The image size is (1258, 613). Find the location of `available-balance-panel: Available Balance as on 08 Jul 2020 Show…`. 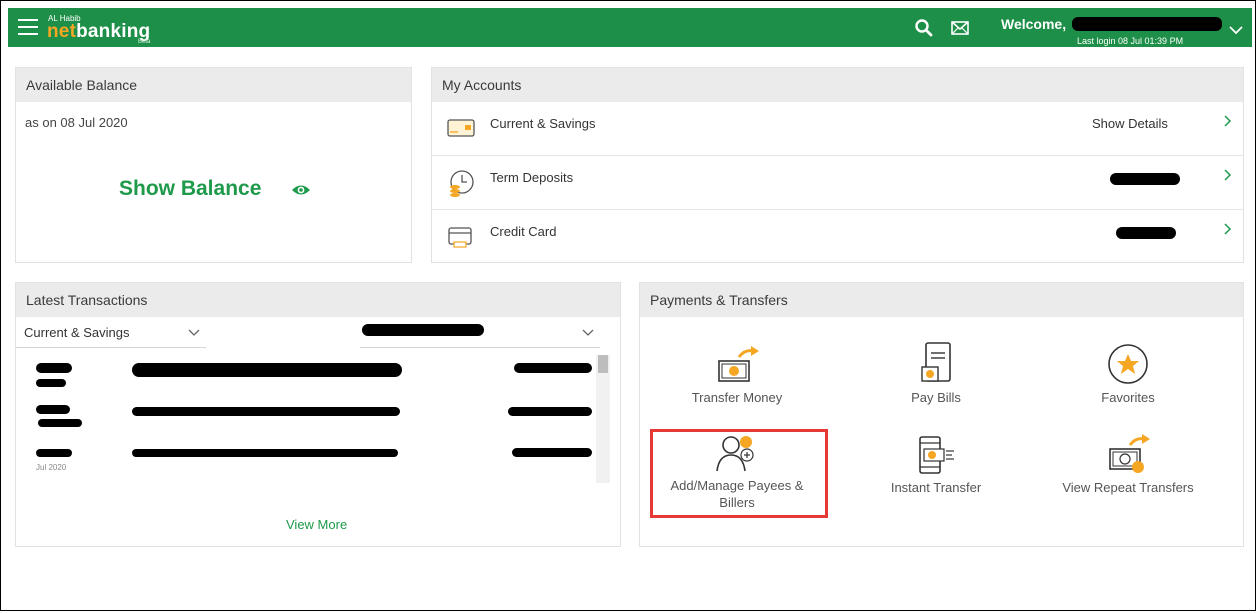

available-balance-panel: Available Balance as on 08 Jul 2020 Show… is located at coordinates (213, 165).